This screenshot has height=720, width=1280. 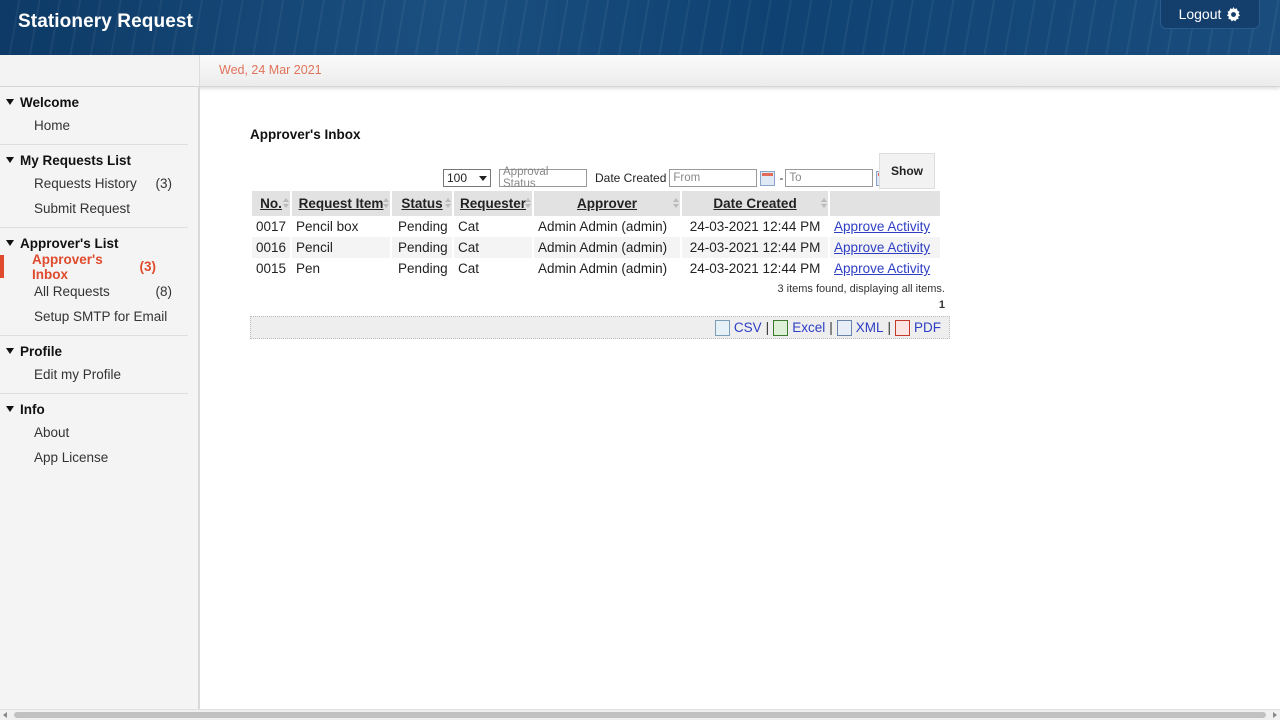 I want to click on sidebar-group-welcome: Welcome Home, so click(x=94, y=116).